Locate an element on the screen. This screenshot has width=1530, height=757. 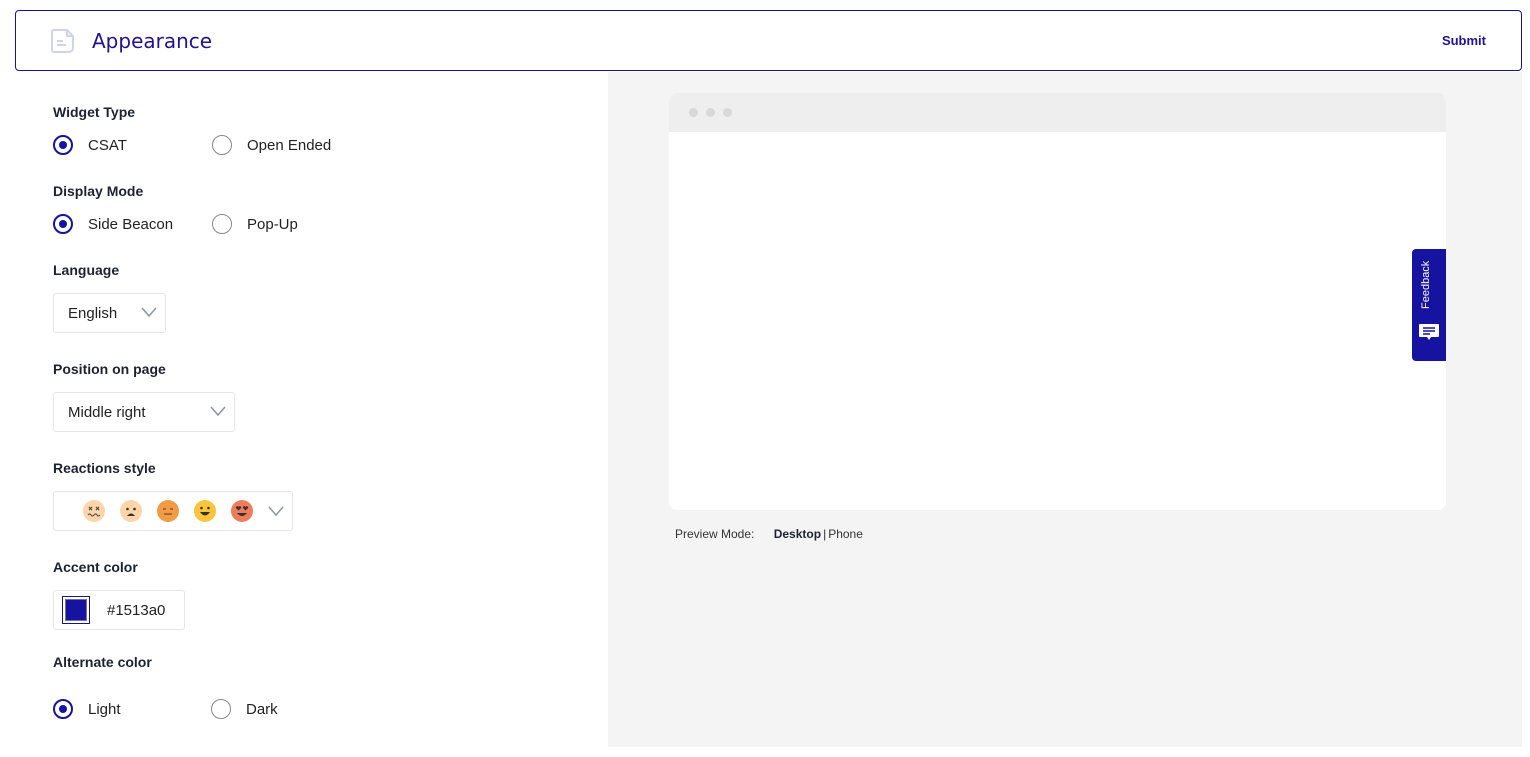
position-select: Middle right is located at coordinates (144, 412).